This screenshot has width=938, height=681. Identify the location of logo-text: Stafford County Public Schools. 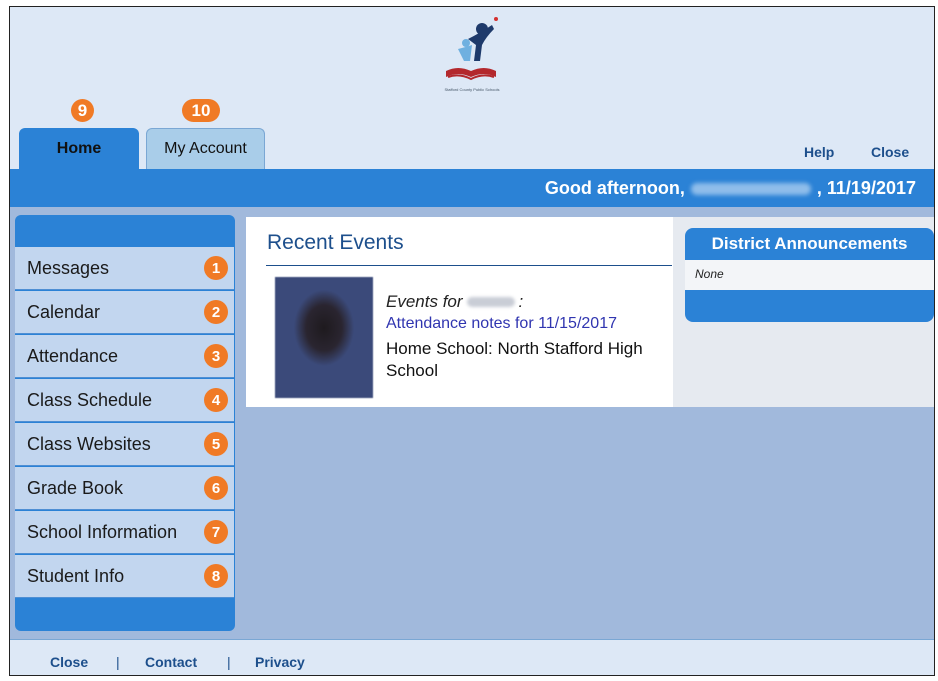
(472, 89).